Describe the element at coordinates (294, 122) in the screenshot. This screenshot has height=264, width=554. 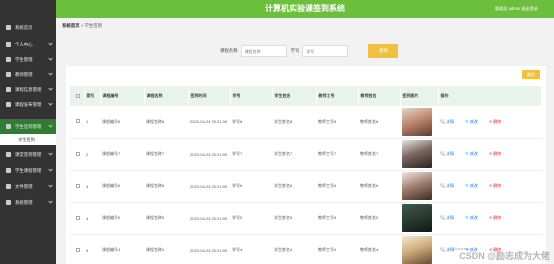
I see `cell-student-name: 学生姓名8` at that location.